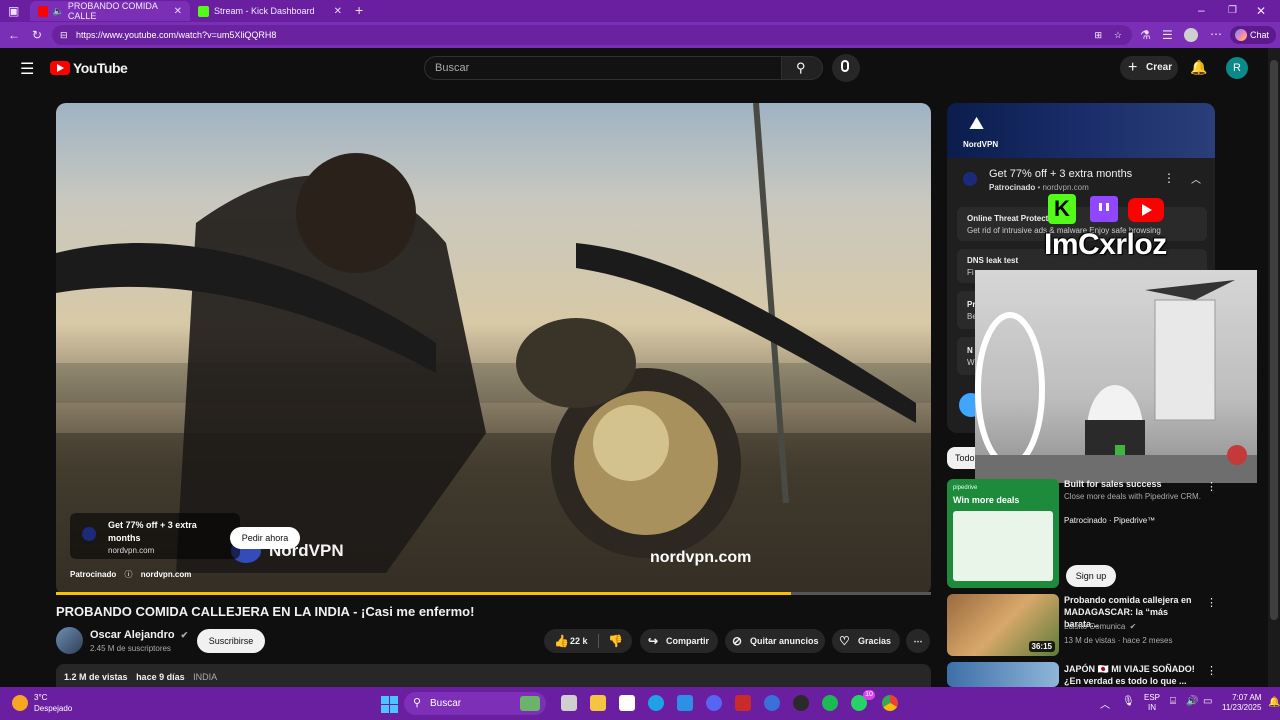 The image size is (1280, 720). I want to click on tray-chevron-up-icon: ︿, so click(1105, 703).